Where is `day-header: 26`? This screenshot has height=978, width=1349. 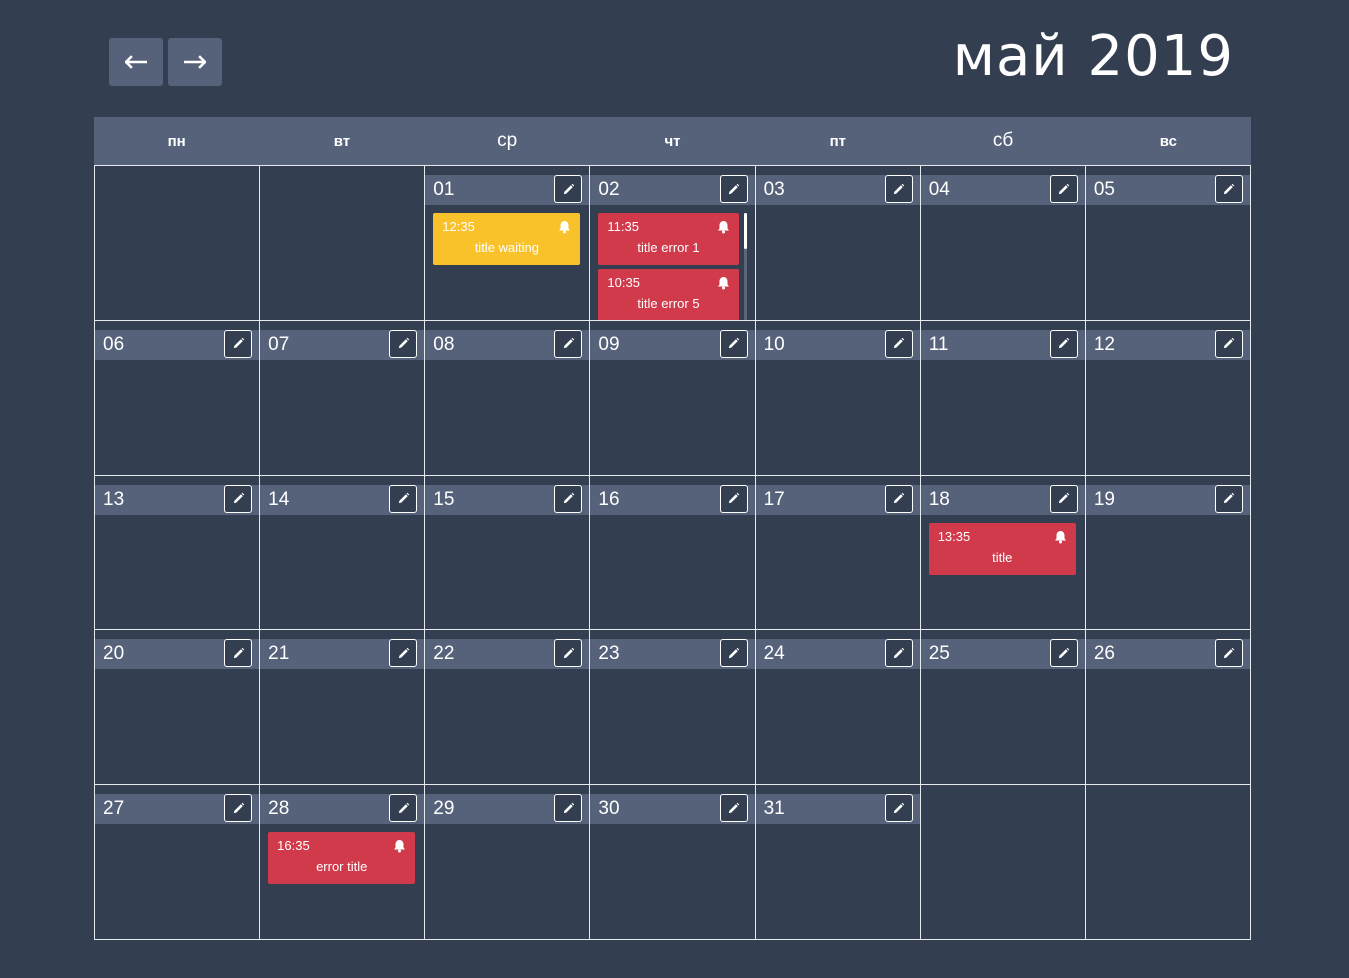 day-header: 26 is located at coordinates (1167, 654).